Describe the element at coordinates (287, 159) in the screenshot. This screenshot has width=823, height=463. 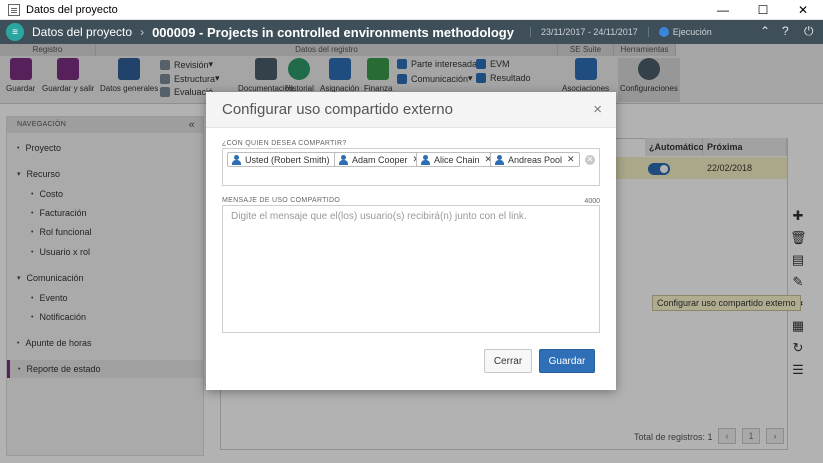
I see `recipient-tag: Usted (Robert Smith) ✕` at that location.